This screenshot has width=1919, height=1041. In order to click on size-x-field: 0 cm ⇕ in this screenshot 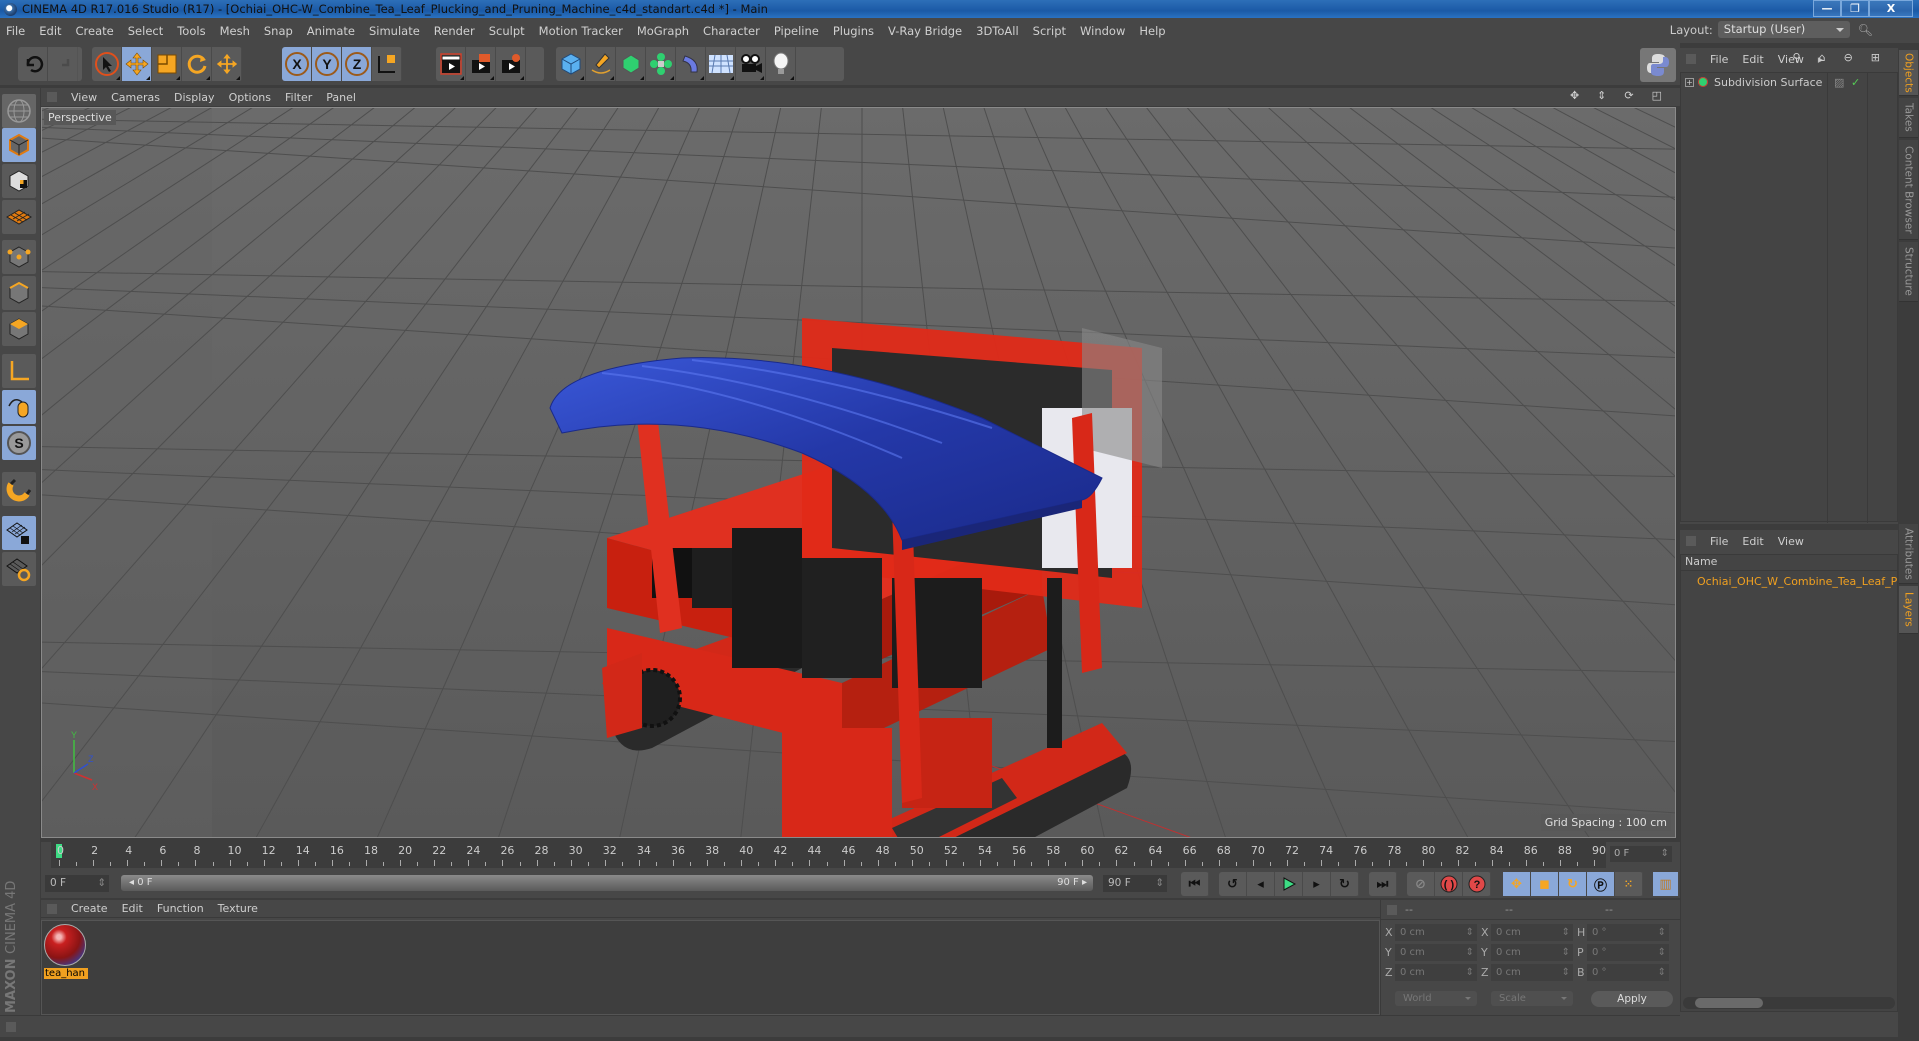, I will do `click(1532, 932)`.